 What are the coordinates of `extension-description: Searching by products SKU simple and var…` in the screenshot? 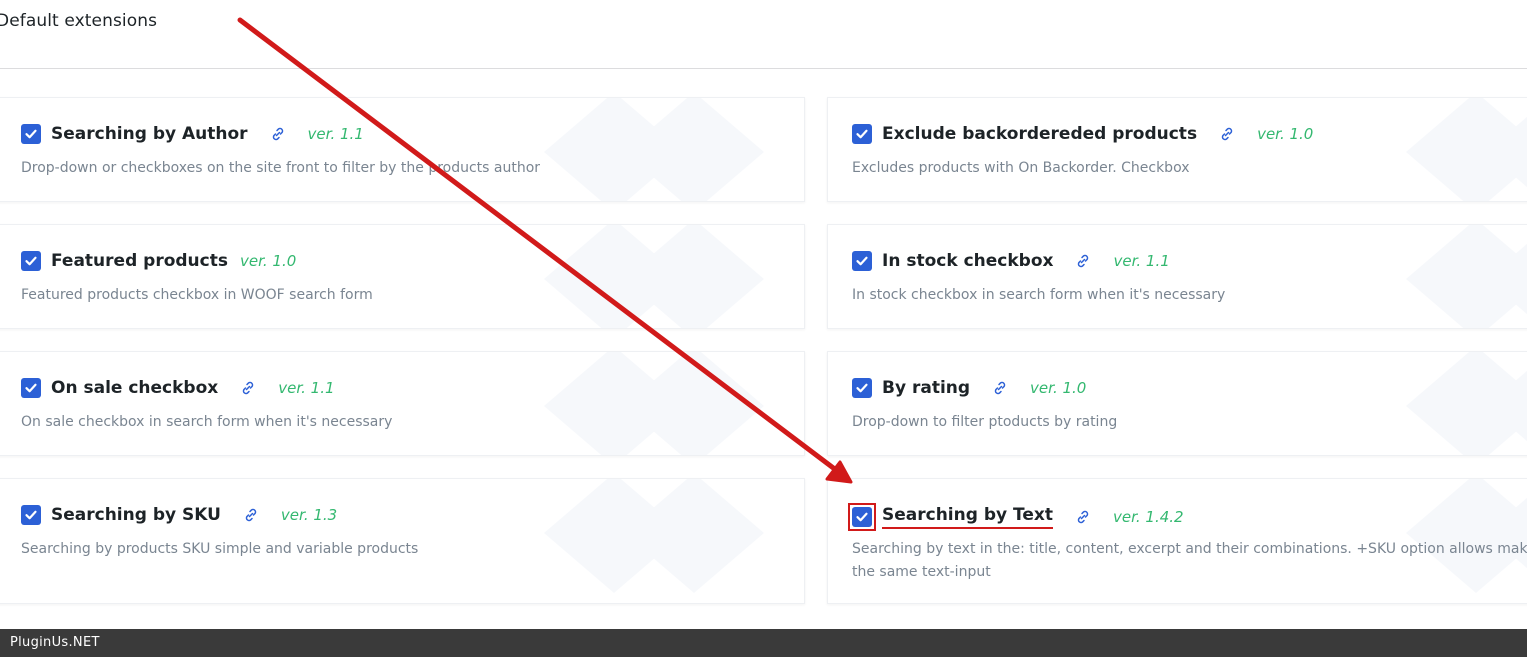 It's located at (220, 549).